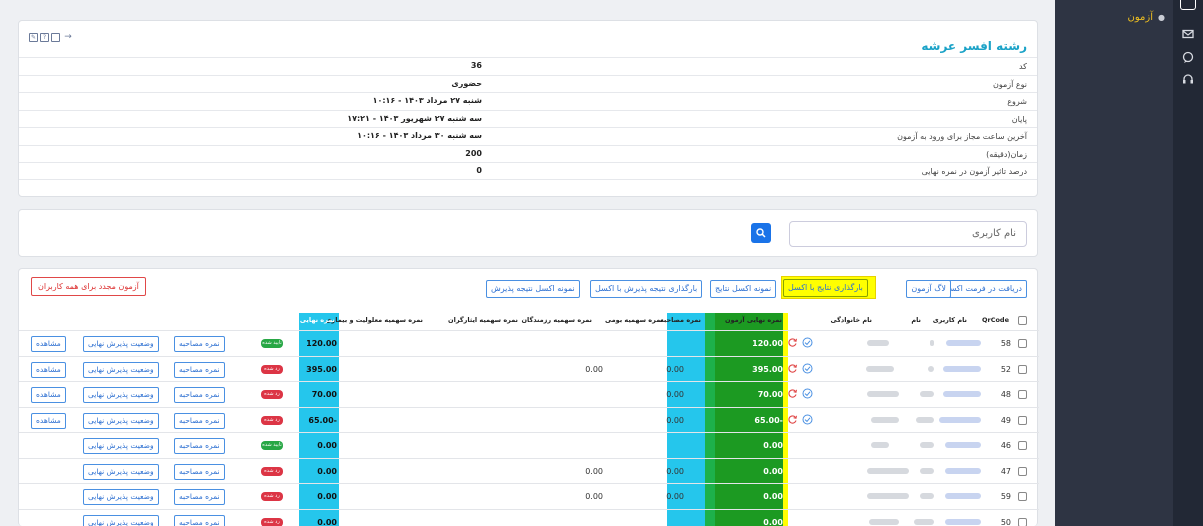 The width and height of the screenshot is (1203, 526). I want to click on select-all-checkbox, so click(1022, 320).